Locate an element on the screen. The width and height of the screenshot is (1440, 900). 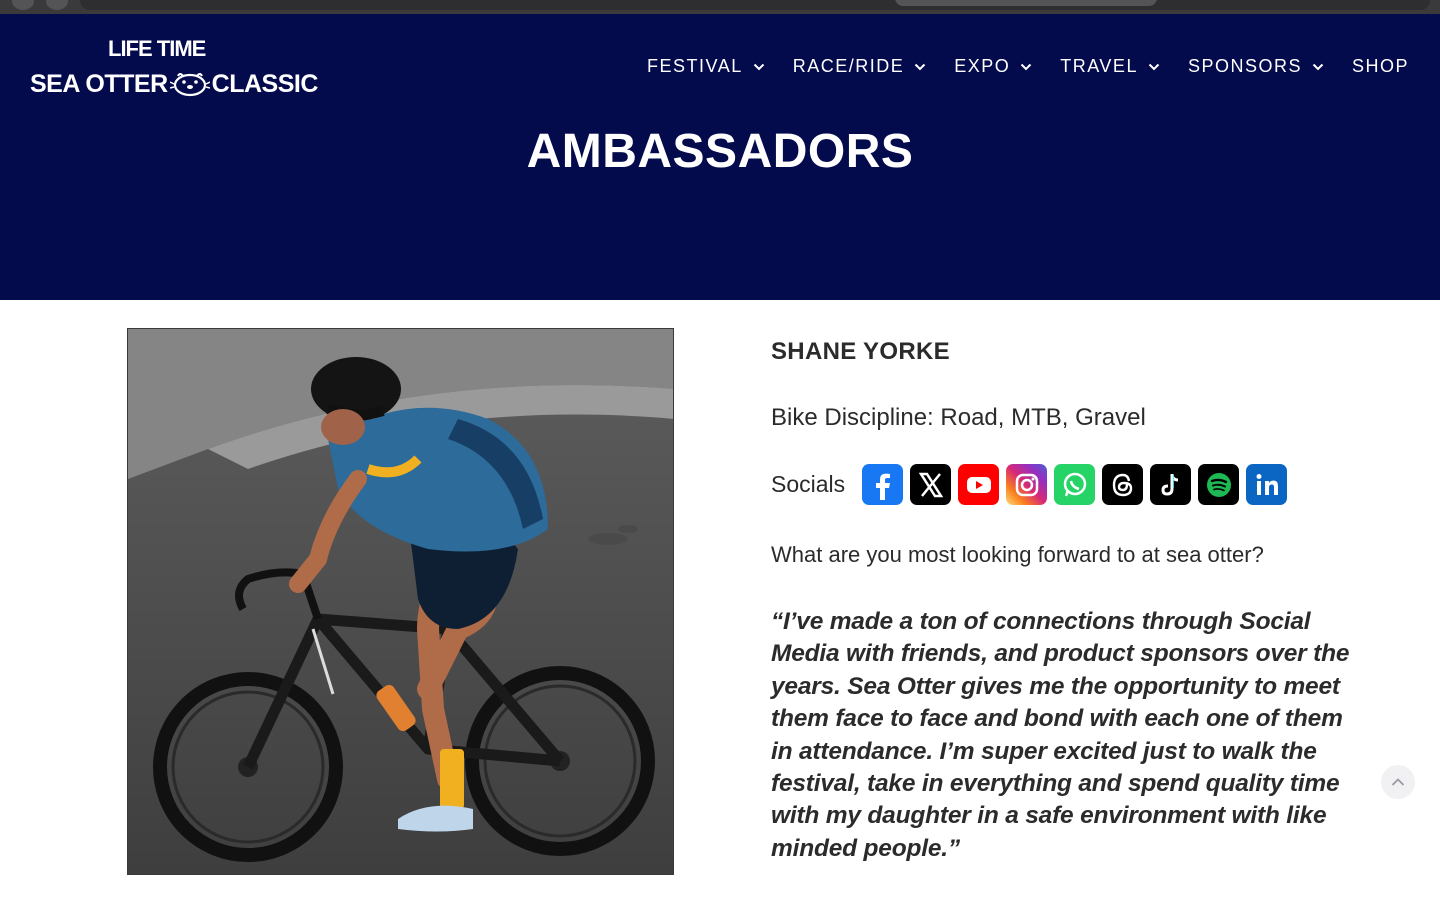
address-bar is located at coordinates (1026, 3).